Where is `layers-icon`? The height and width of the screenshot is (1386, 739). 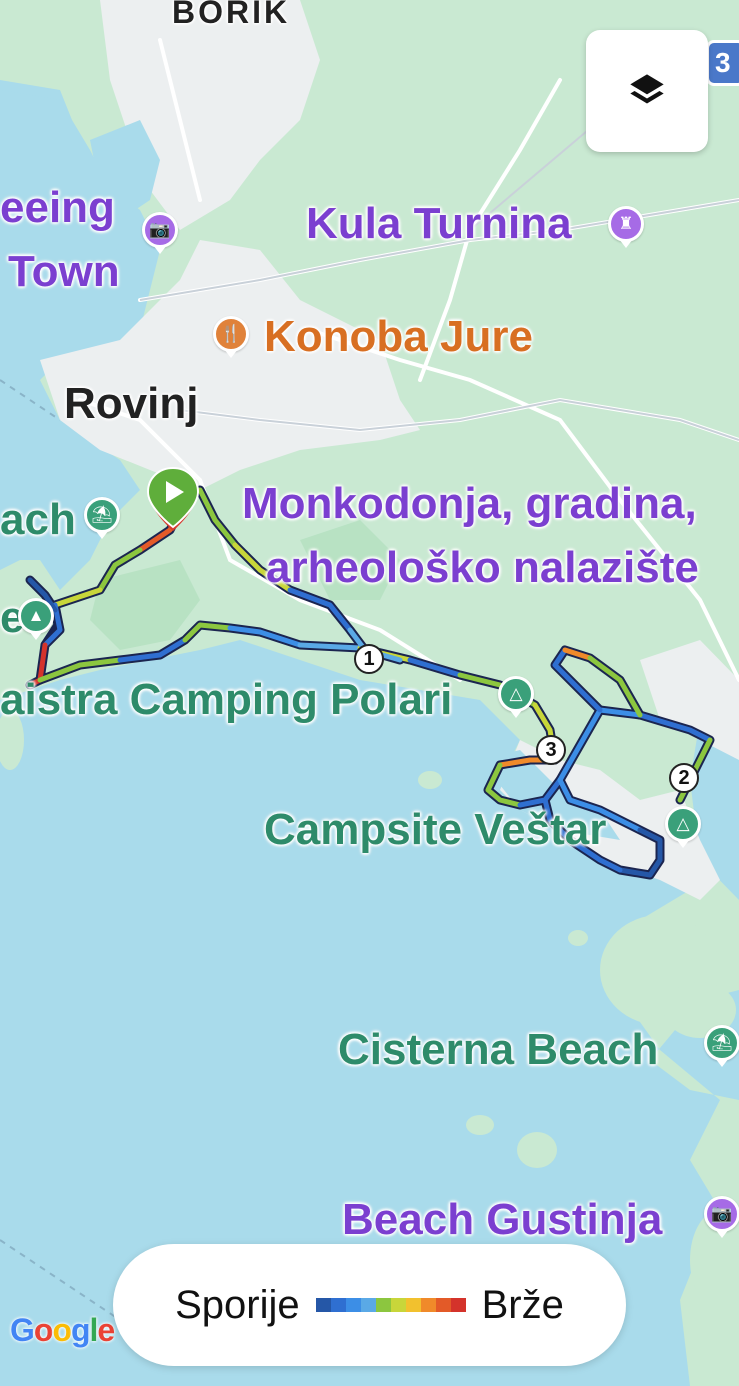 layers-icon is located at coordinates (647, 89).